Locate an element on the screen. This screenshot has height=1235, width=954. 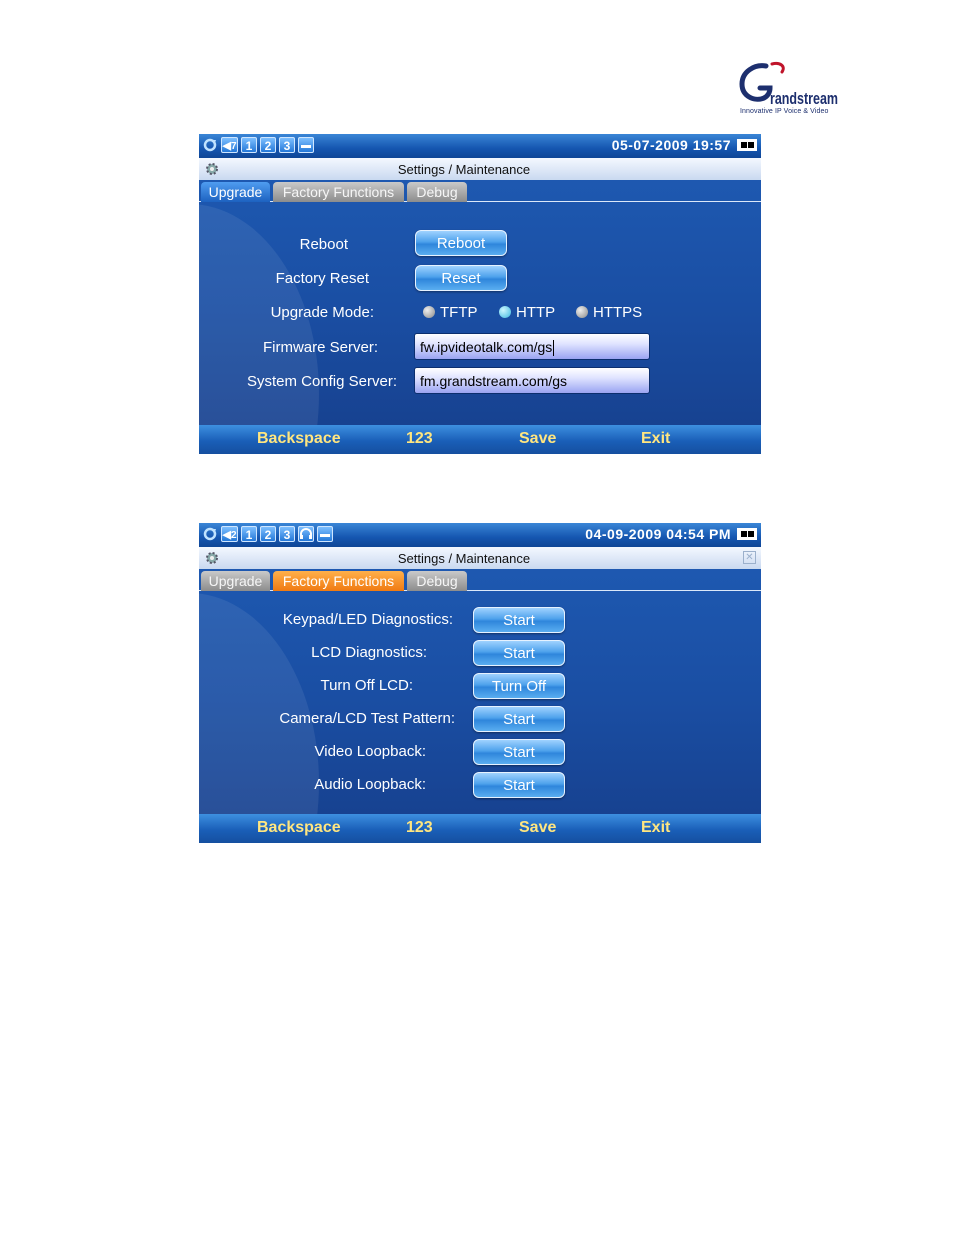
video-loopback-start-button: Start is located at coordinates (519, 752).